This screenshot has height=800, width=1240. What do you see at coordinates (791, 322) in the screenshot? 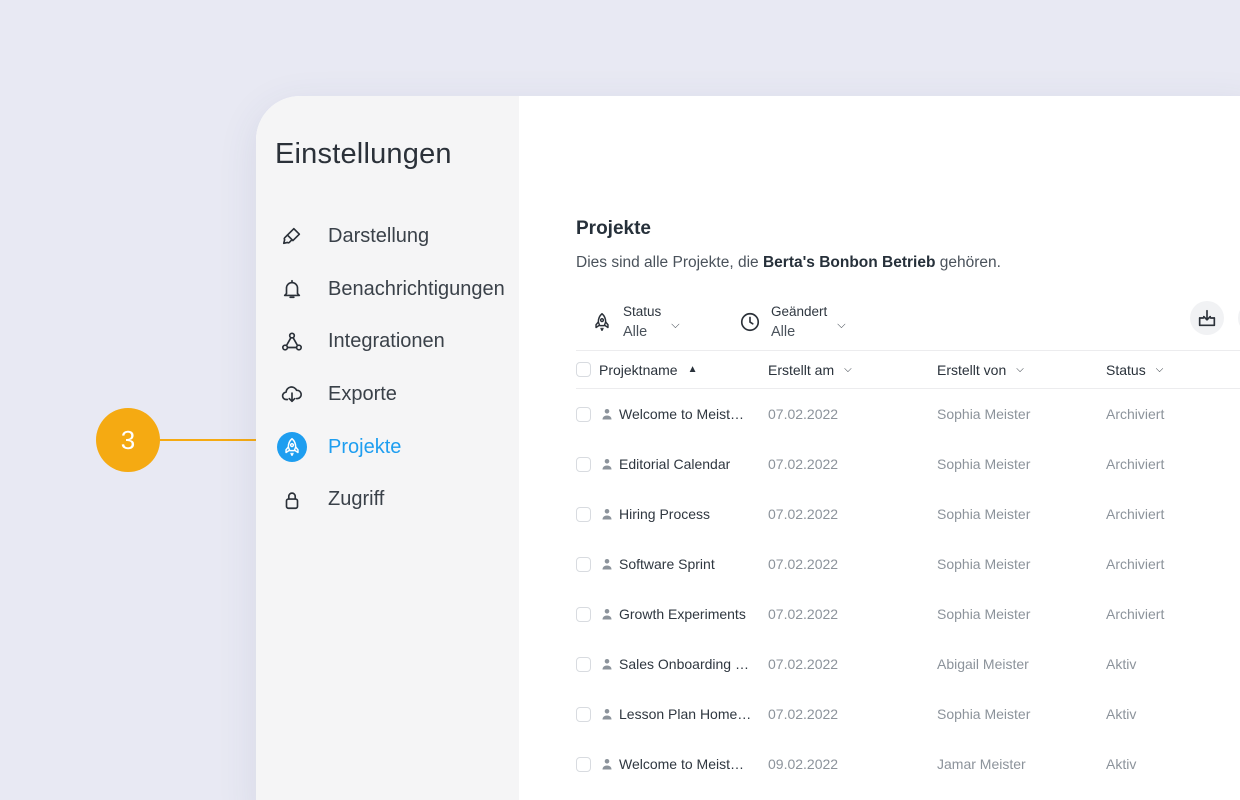
I see `changed-filter: Geändert Alle ⌵` at bounding box center [791, 322].